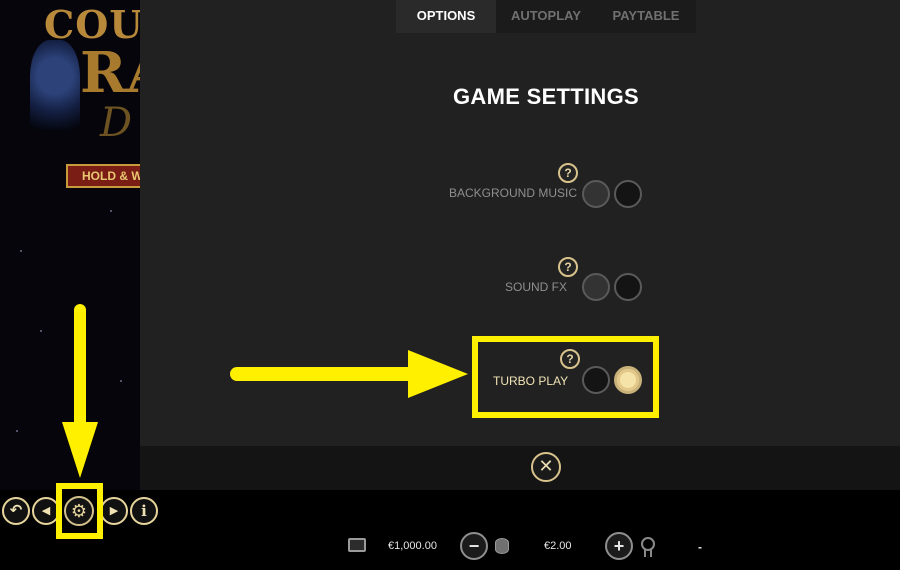 The height and width of the screenshot is (570, 900). Describe the element at coordinates (144, 511) in the screenshot. I see `info-icon: i` at that location.